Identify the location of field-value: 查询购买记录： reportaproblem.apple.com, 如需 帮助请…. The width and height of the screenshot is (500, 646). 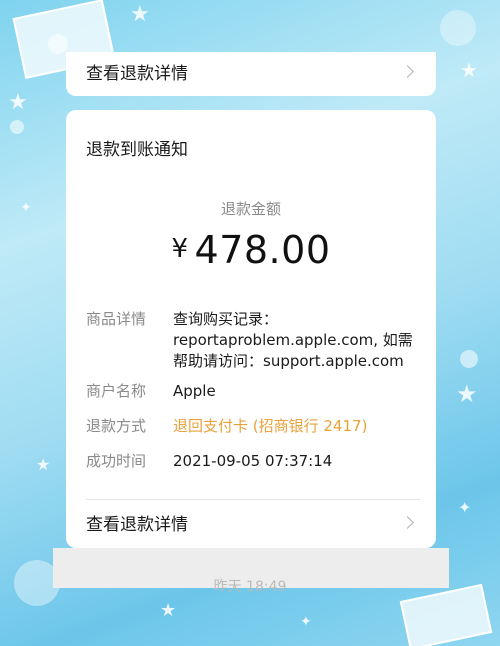
(294, 340).